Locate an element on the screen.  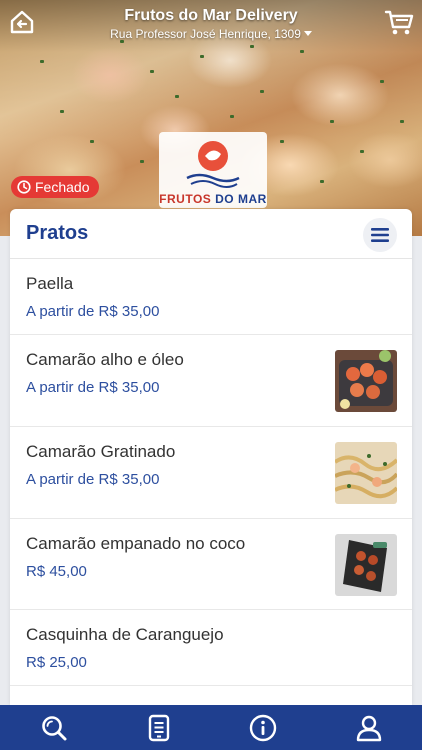
item-price: R$ 45,00 is located at coordinates (56, 571).